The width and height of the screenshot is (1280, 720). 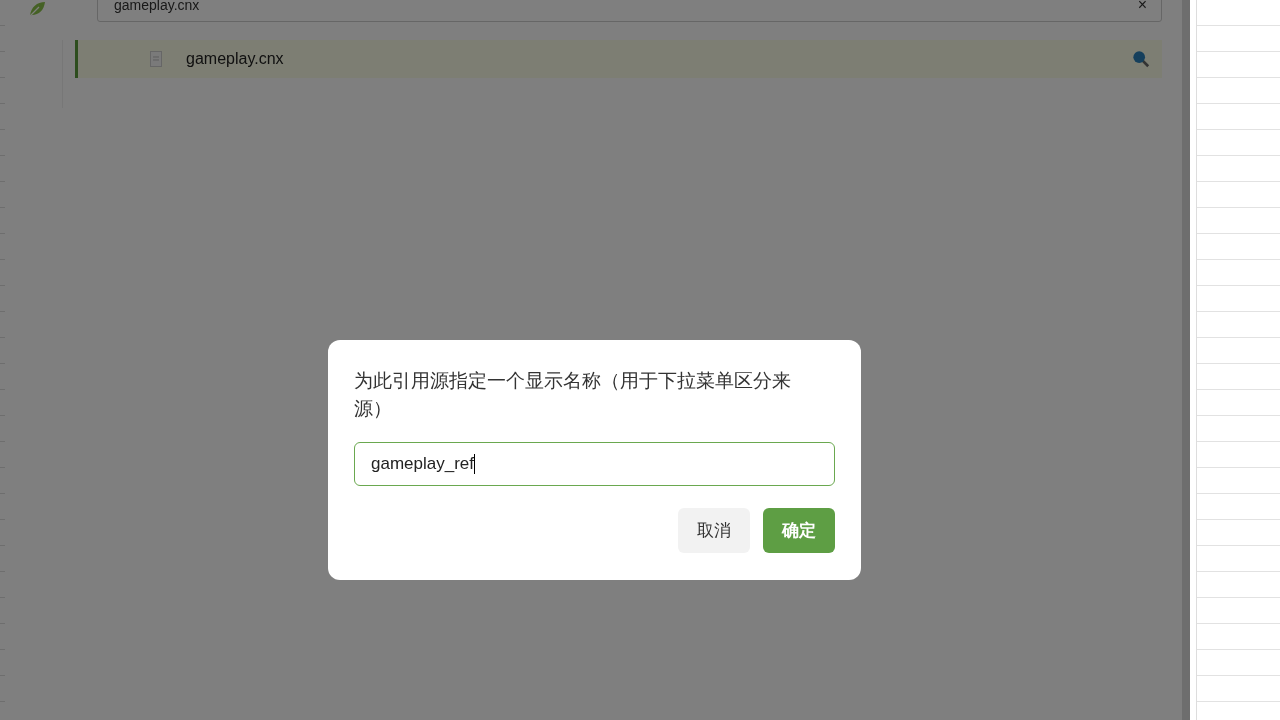 I want to click on file-name: gameplay.cnx, so click(x=235, y=59).